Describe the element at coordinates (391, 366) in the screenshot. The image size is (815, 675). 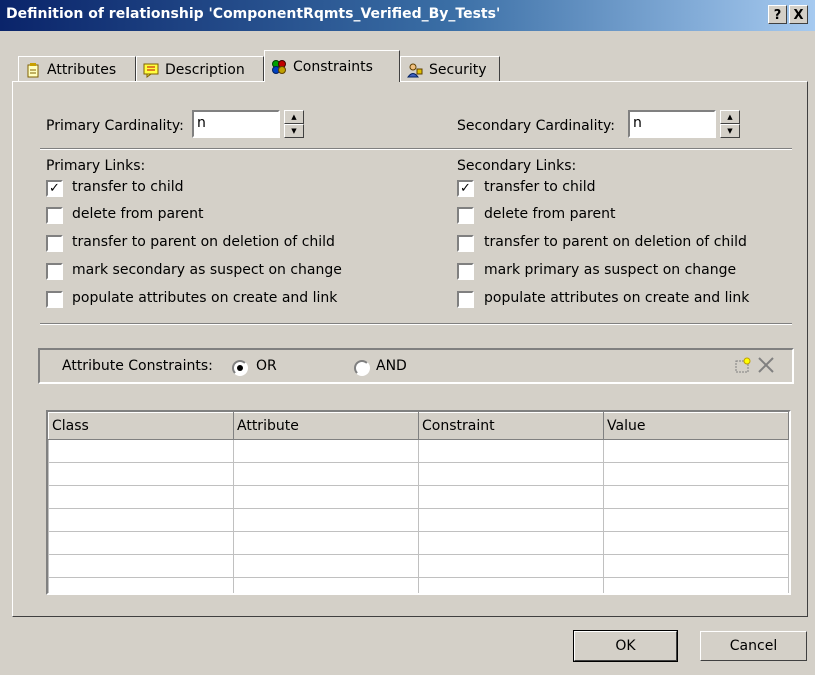
I see `and-radio-label: AND` at that location.